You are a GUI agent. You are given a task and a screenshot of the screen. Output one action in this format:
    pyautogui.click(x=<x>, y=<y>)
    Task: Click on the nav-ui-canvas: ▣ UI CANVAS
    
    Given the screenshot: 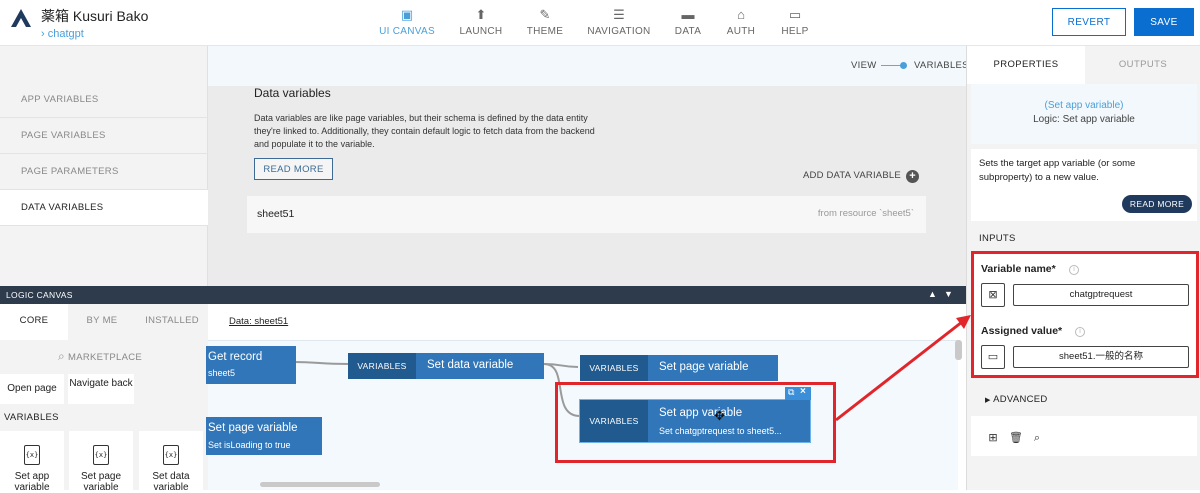 What is the action you would take?
    pyautogui.click(x=407, y=21)
    